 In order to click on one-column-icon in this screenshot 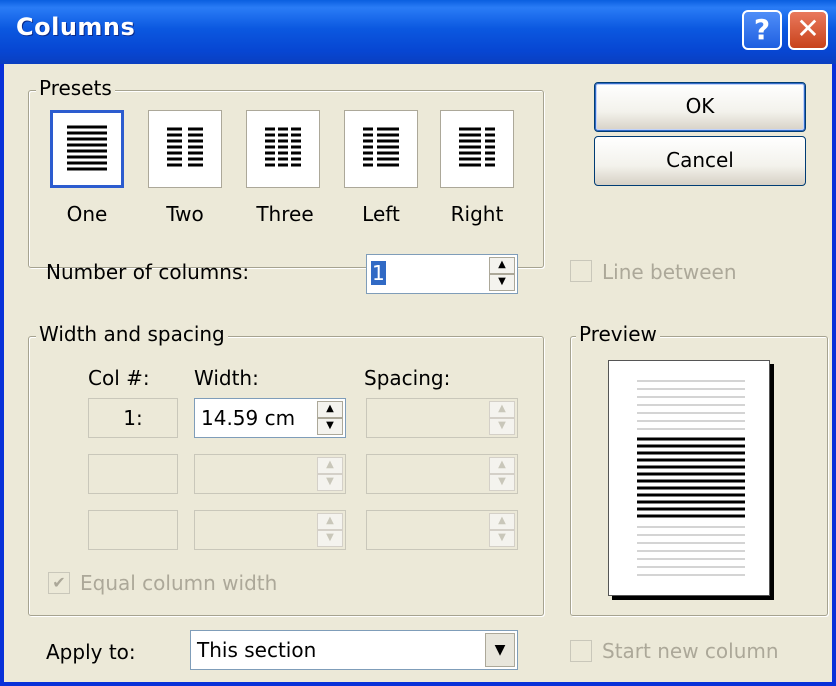, I will do `click(87, 148)`.